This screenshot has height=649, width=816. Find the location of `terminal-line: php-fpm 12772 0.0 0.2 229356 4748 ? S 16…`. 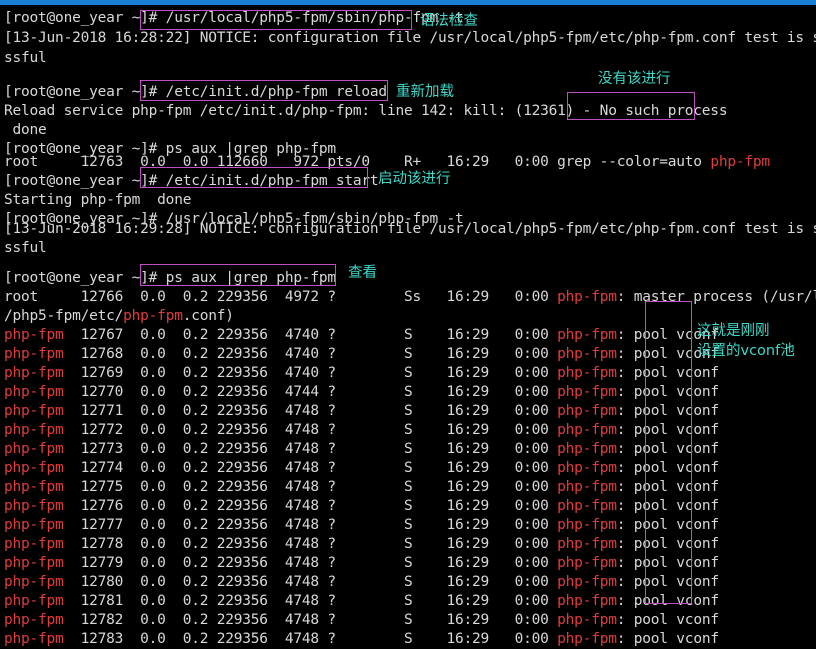

terminal-line: php-fpm 12772 0.0 0.2 229356 4748 ? S 16… is located at coordinates (361, 430).